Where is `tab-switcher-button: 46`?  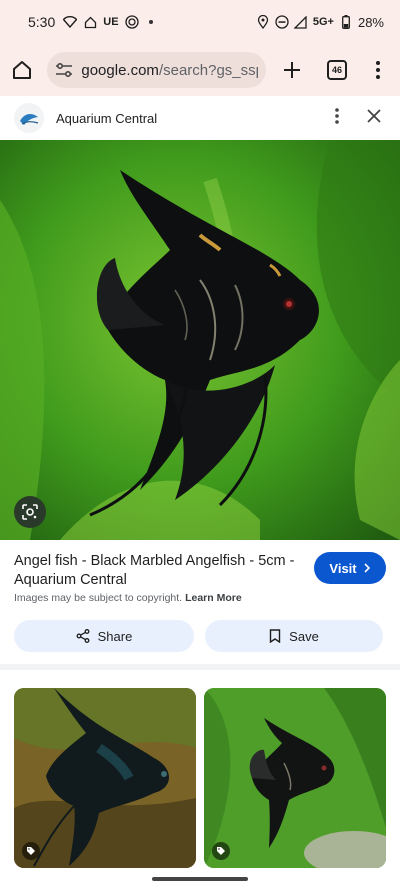 tab-switcher-button: 46 is located at coordinates (336, 70).